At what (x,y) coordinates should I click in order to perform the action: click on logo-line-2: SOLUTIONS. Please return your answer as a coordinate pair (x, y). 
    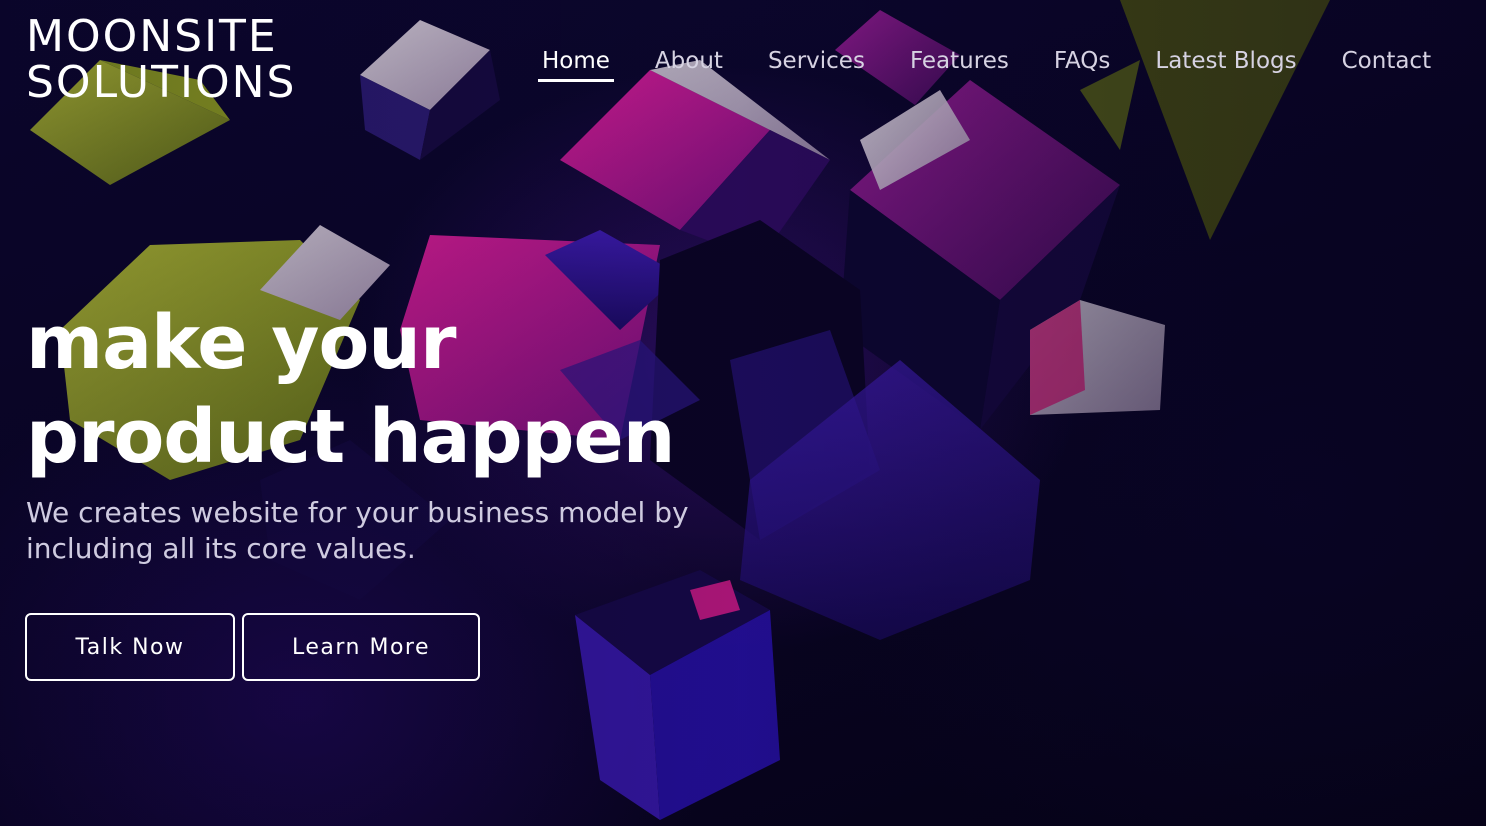
    Looking at the image, I should click on (161, 82).